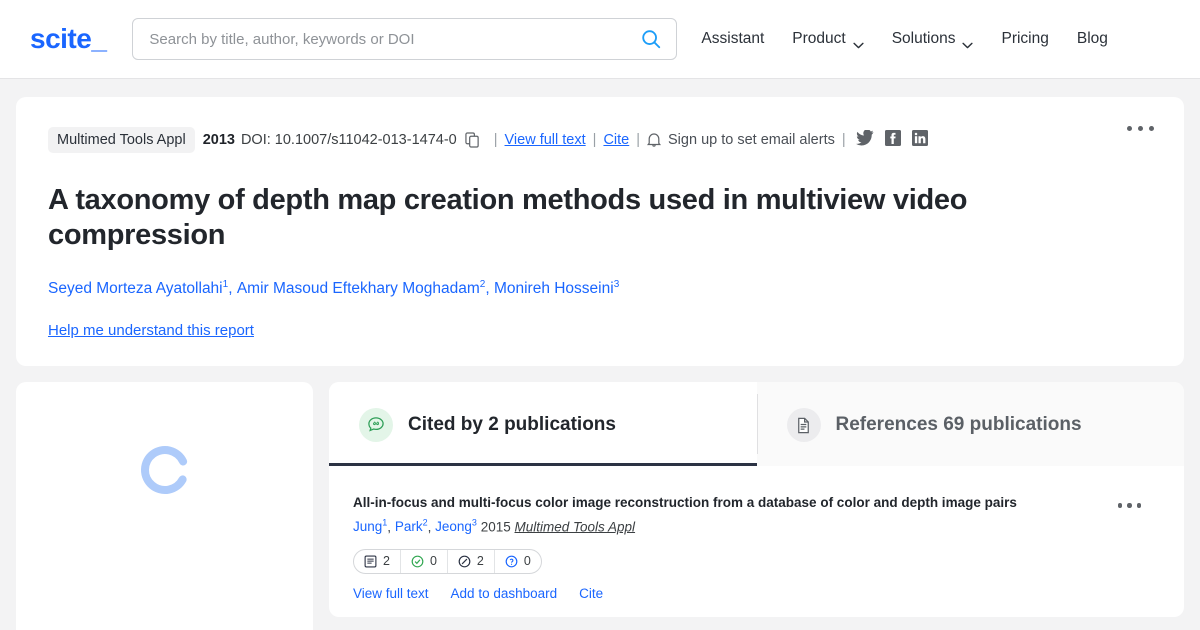 Image resolution: width=1200 pixels, height=630 pixels. I want to click on paper-overflow-menu-button, so click(1140, 128).